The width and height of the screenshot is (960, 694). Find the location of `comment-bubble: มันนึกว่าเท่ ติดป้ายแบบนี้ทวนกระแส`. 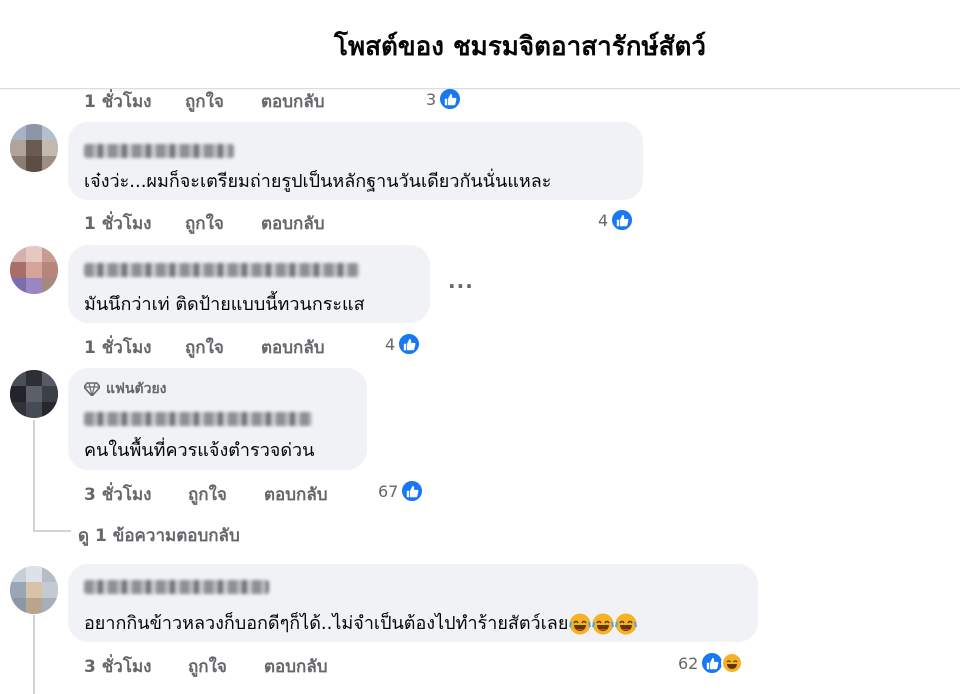

comment-bubble: มันนึกว่าเท่ ติดป้ายแบบนี้ทวนกระแส is located at coordinates (249, 284).